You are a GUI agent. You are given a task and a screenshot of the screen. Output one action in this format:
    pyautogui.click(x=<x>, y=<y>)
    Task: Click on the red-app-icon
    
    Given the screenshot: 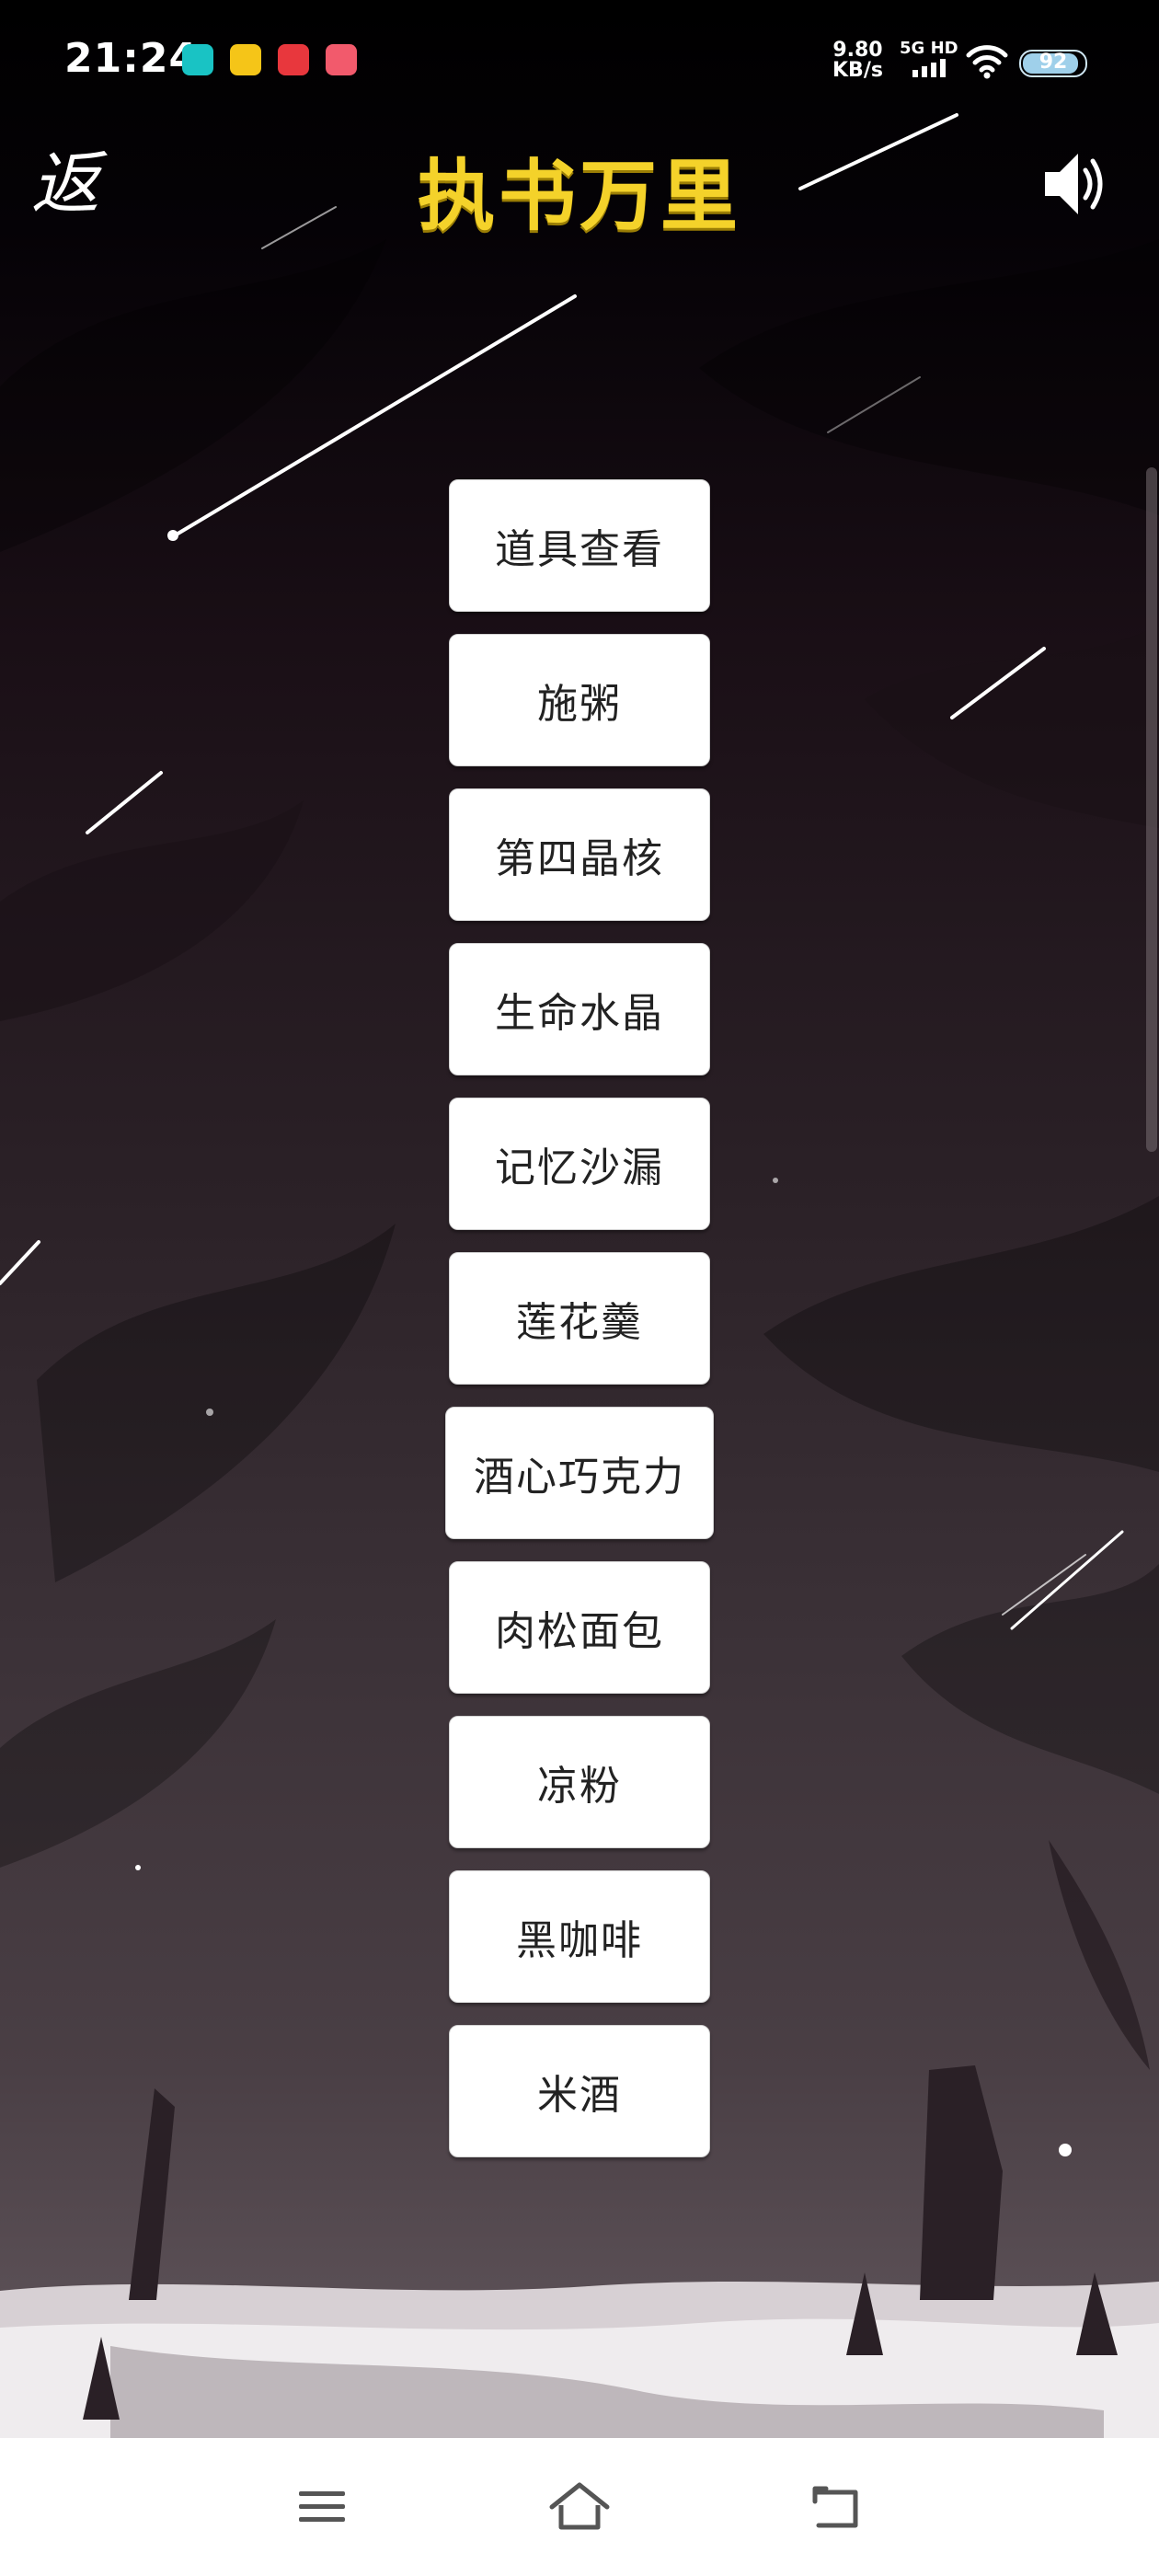 What is the action you would take?
    pyautogui.click(x=293, y=59)
    